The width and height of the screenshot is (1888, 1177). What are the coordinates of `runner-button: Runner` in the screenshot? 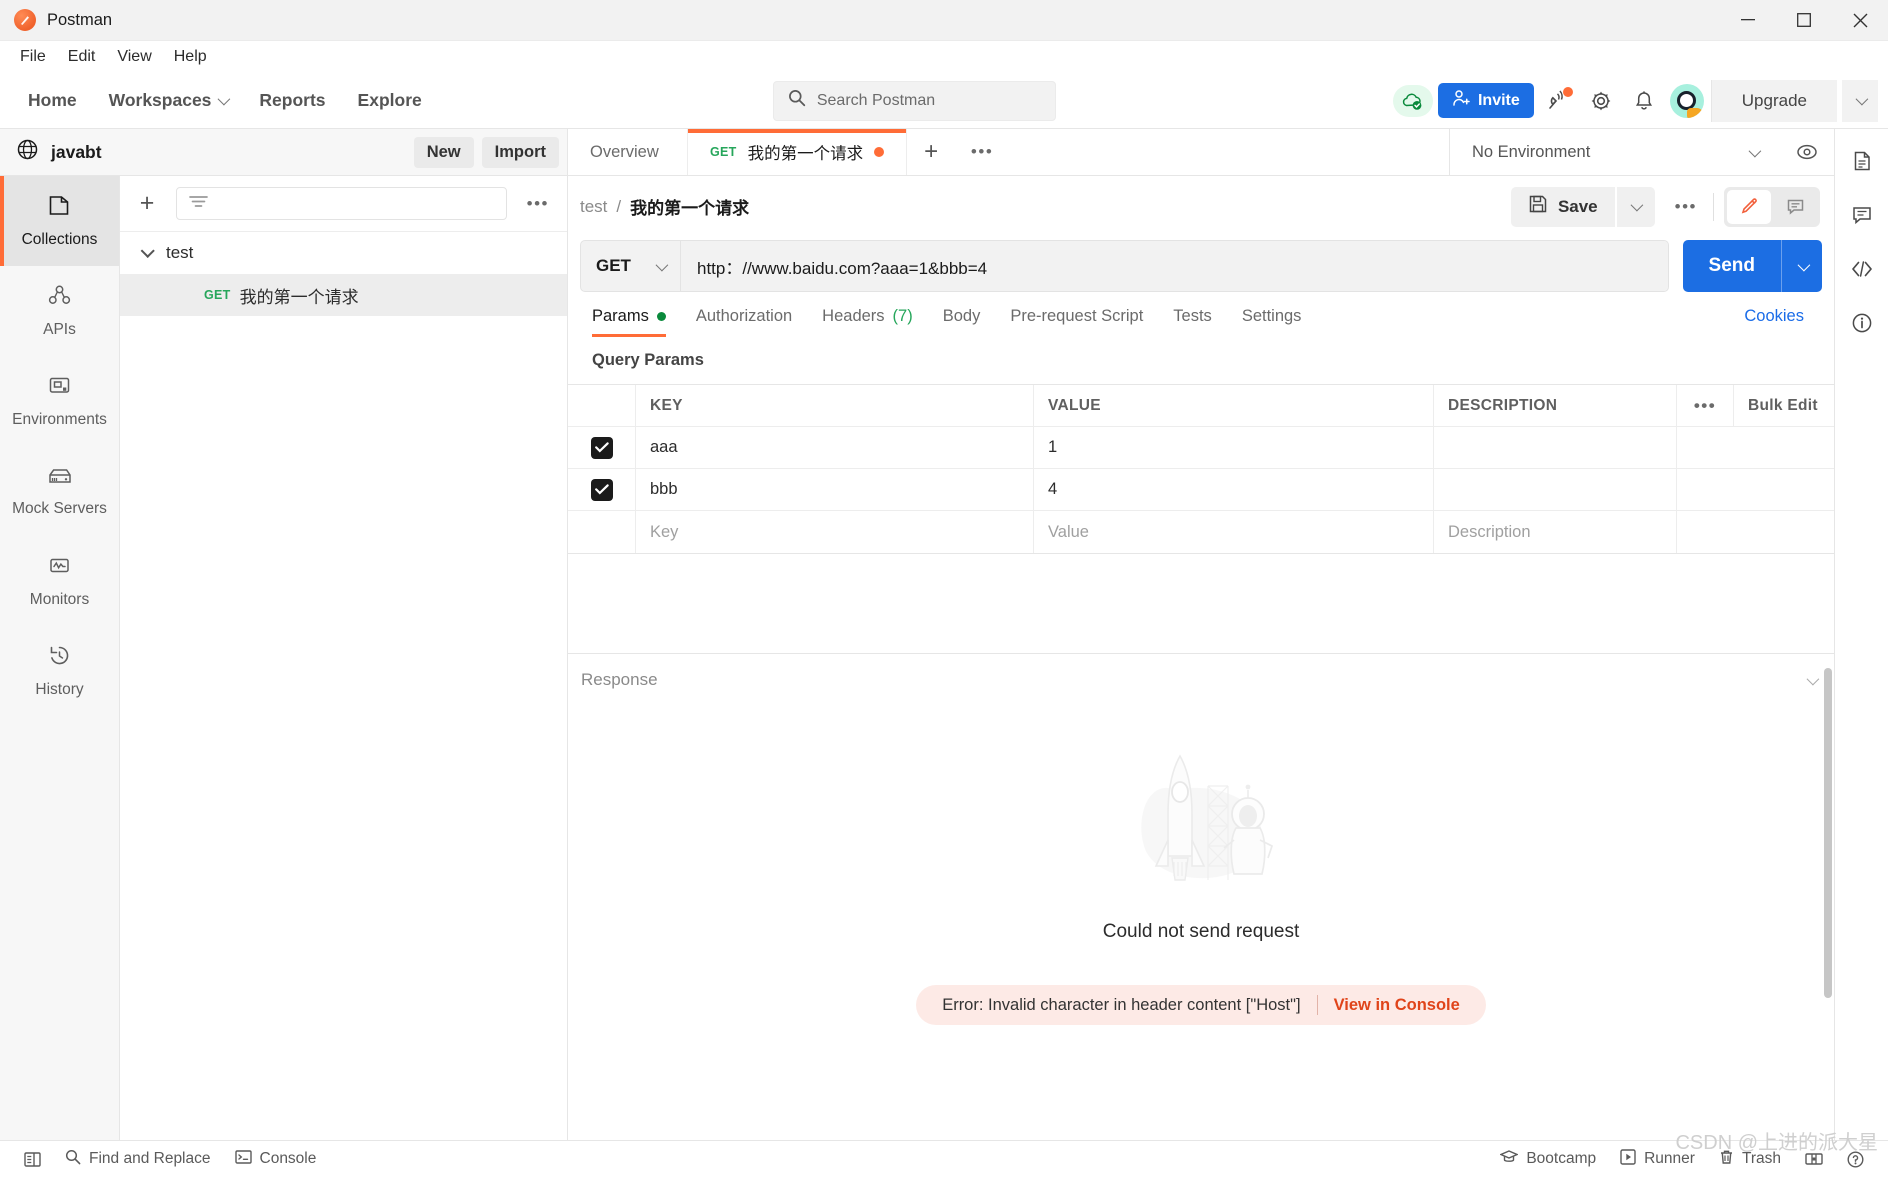 It's located at (1657, 1159).